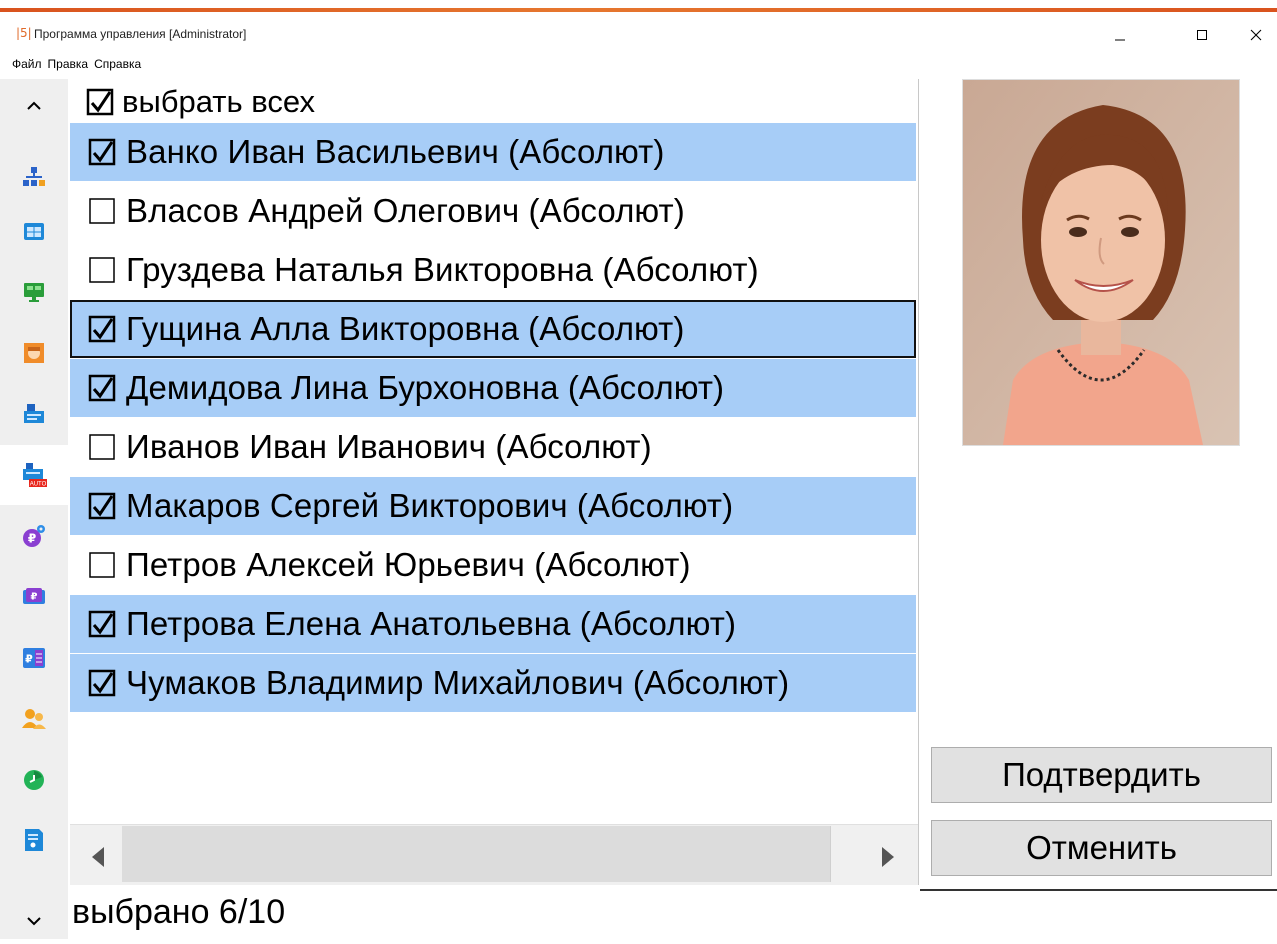 The width and height of the screenshot is (1277, 944). I want to click on cancel-button: Отменить, so click(1101, 848).